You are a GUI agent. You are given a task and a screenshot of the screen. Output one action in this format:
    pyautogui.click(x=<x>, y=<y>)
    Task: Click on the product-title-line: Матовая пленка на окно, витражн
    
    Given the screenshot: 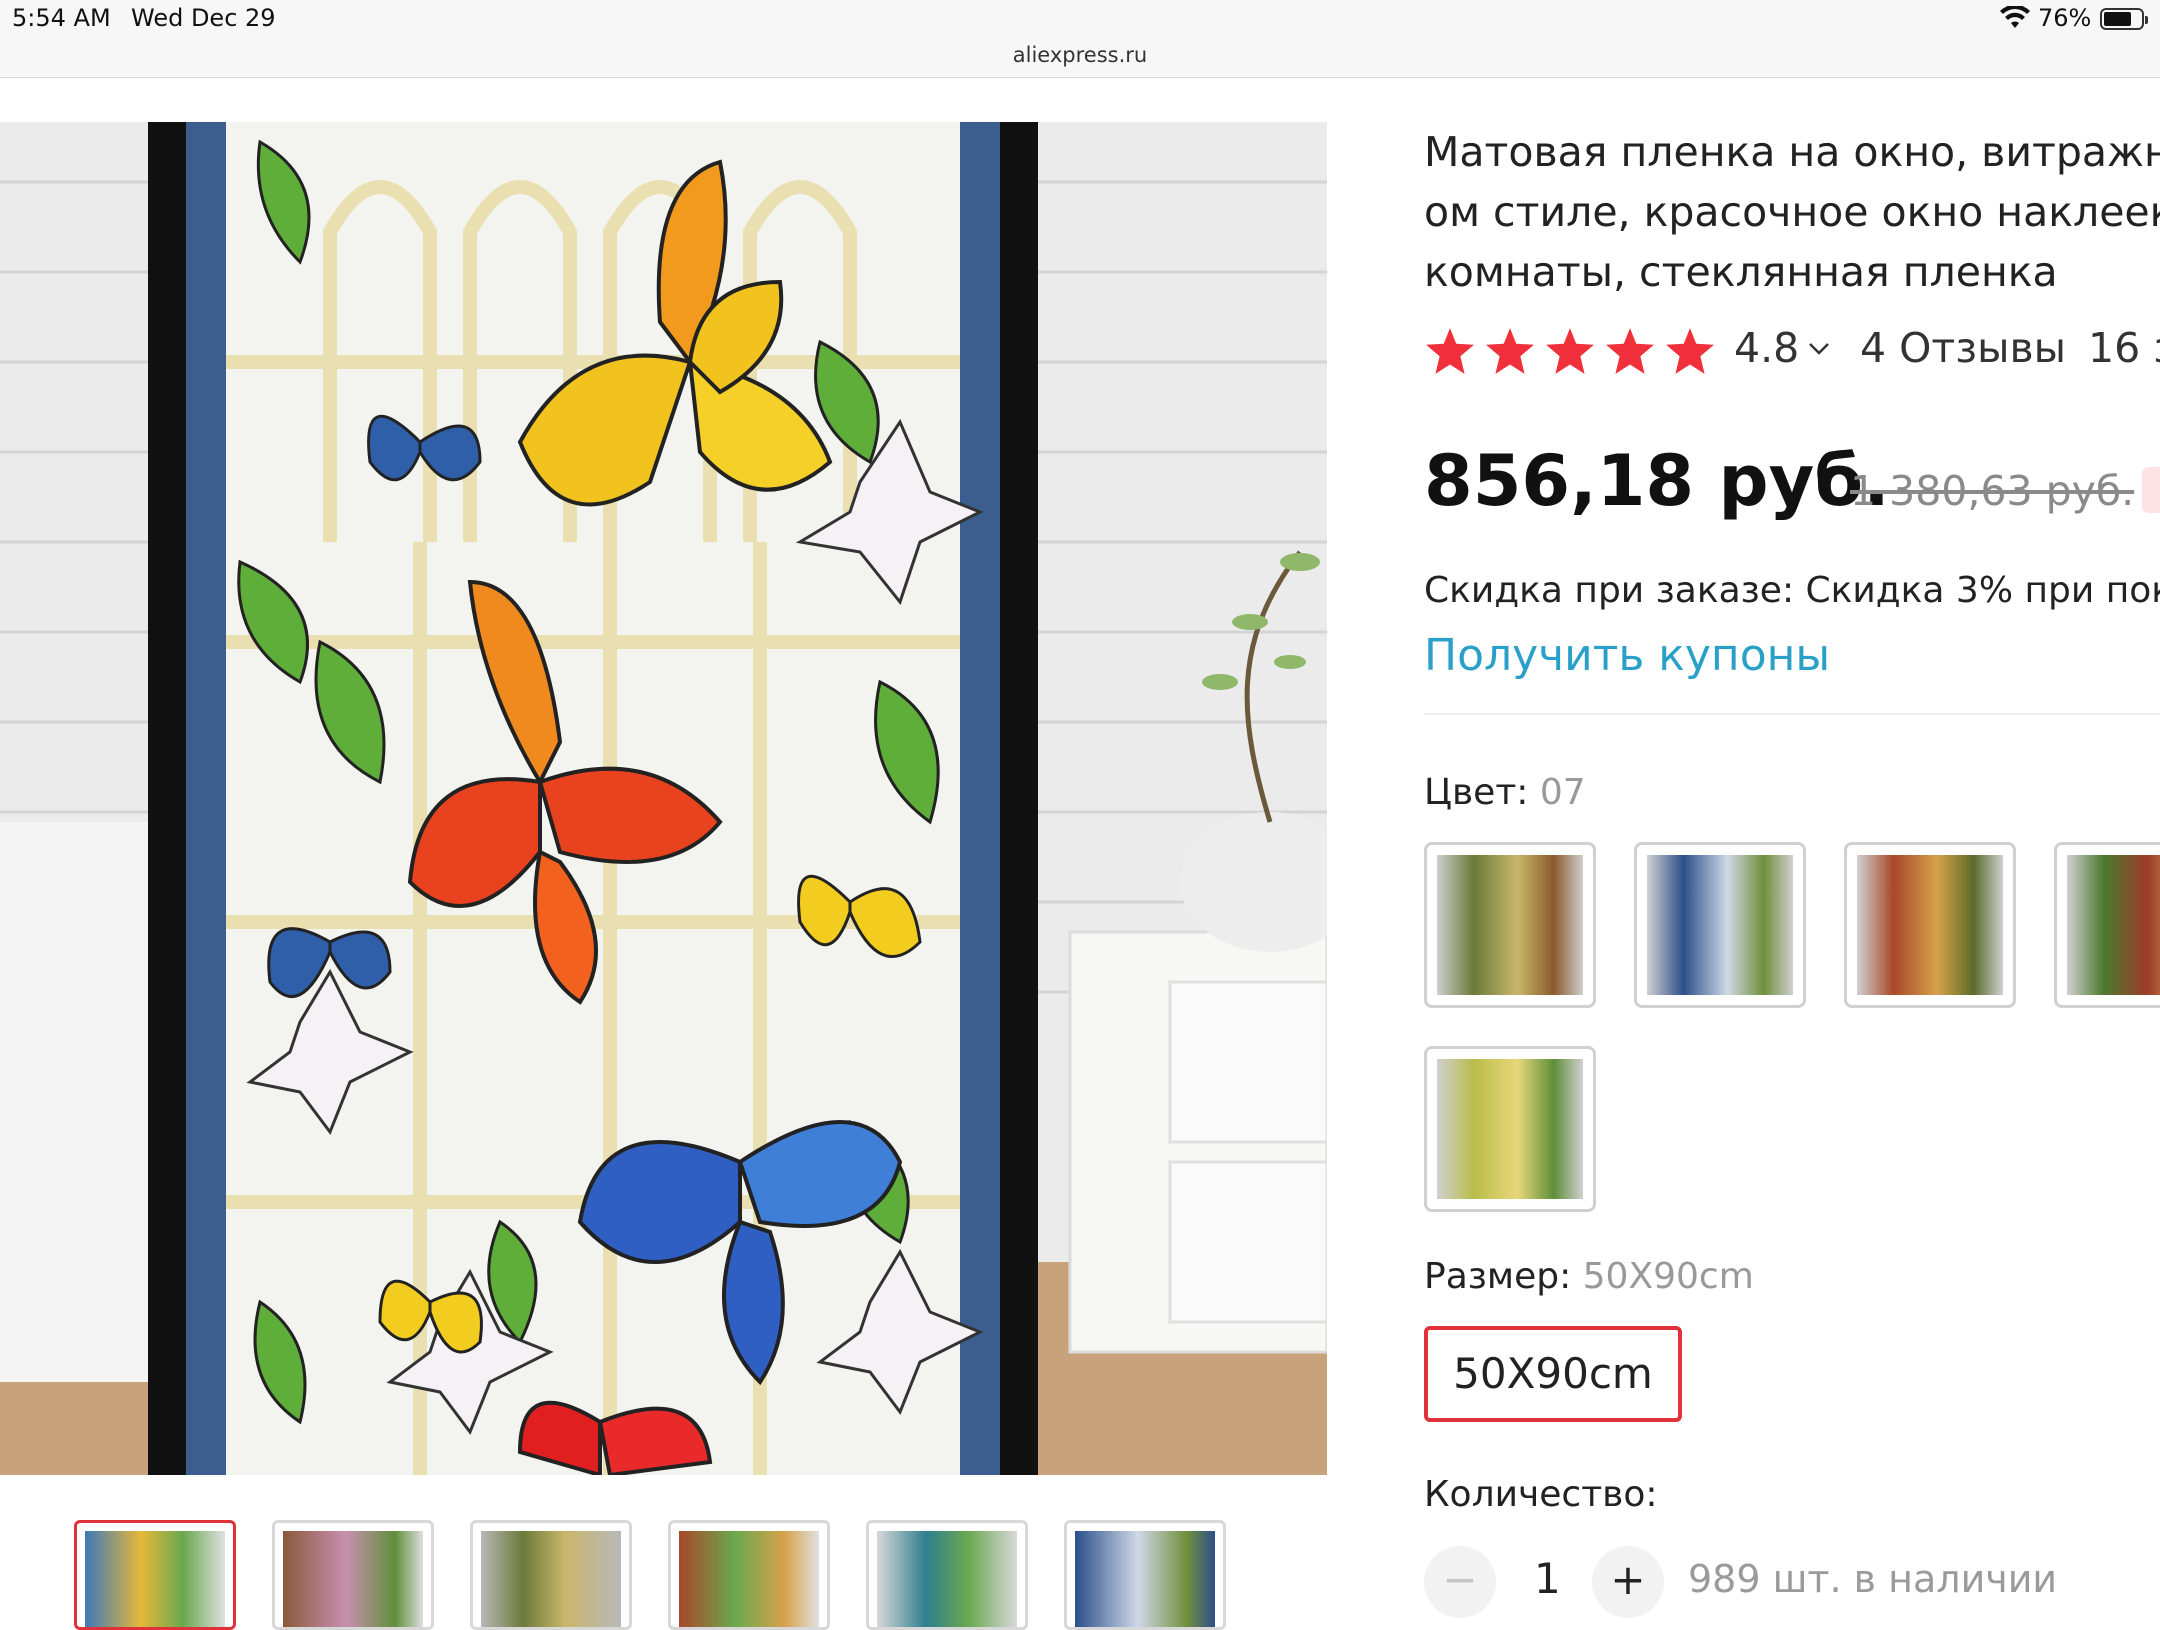 What is the action you would take?
    pyautogui.click(x=1792, y=152)
    